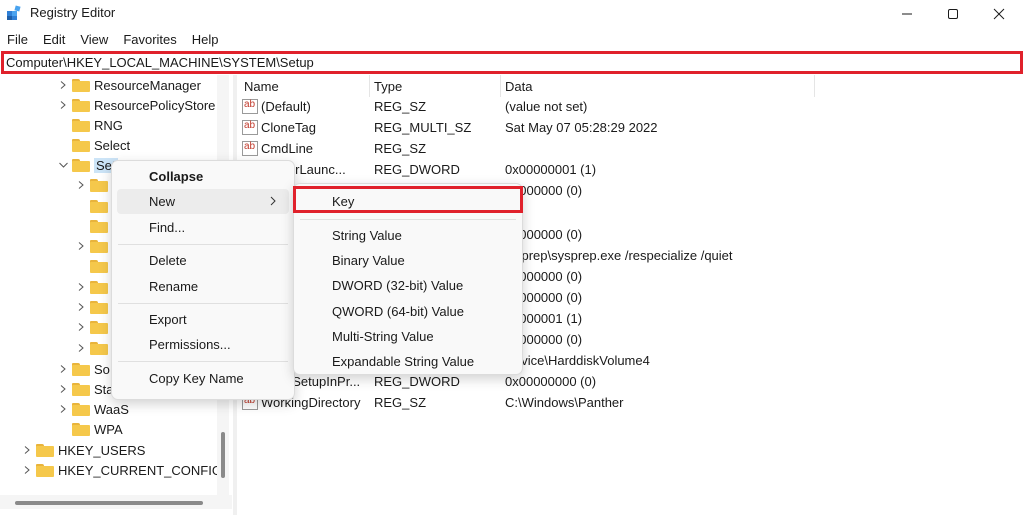 Image resolution: width=1024 pixels, height=515 pixels. I want to click on value-name: CmdLine, so click(287, 148).